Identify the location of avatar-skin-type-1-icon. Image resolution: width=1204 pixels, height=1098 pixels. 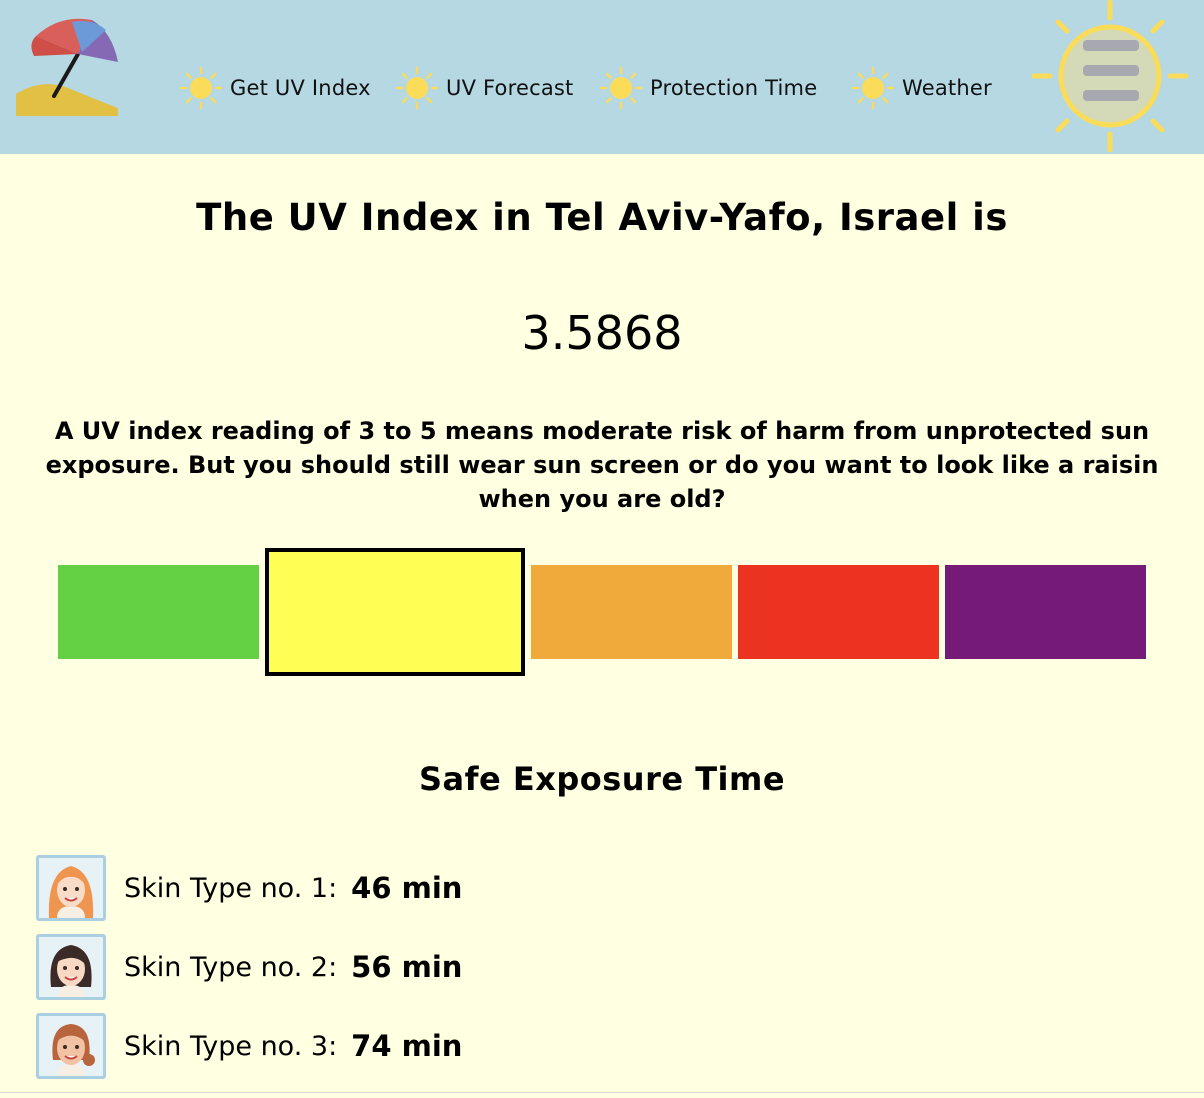
(71, 888).